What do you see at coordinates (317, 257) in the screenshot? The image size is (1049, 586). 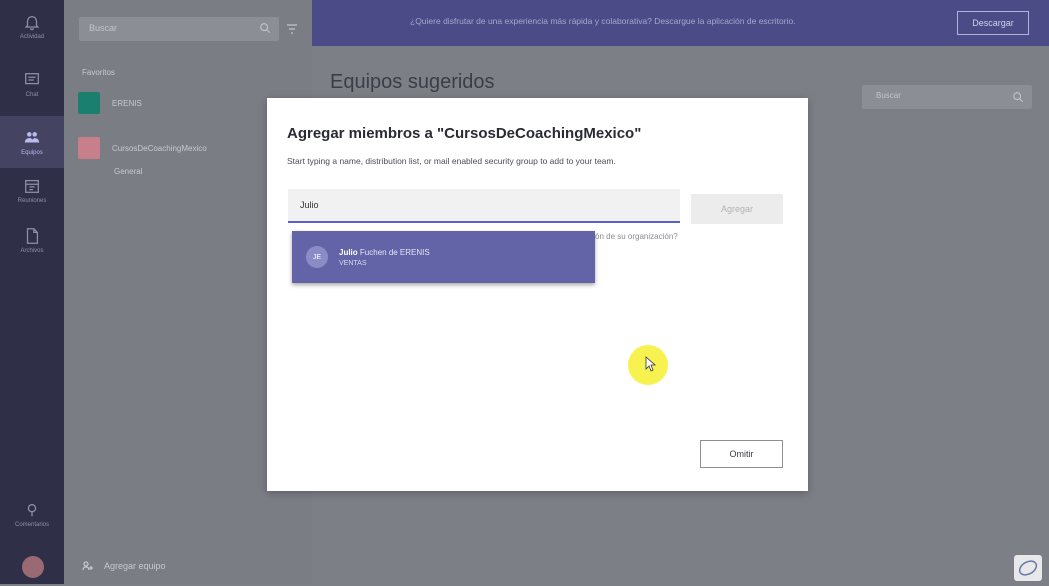 I see `suggestion-avatar: JE` at bounding box center [317, 257].